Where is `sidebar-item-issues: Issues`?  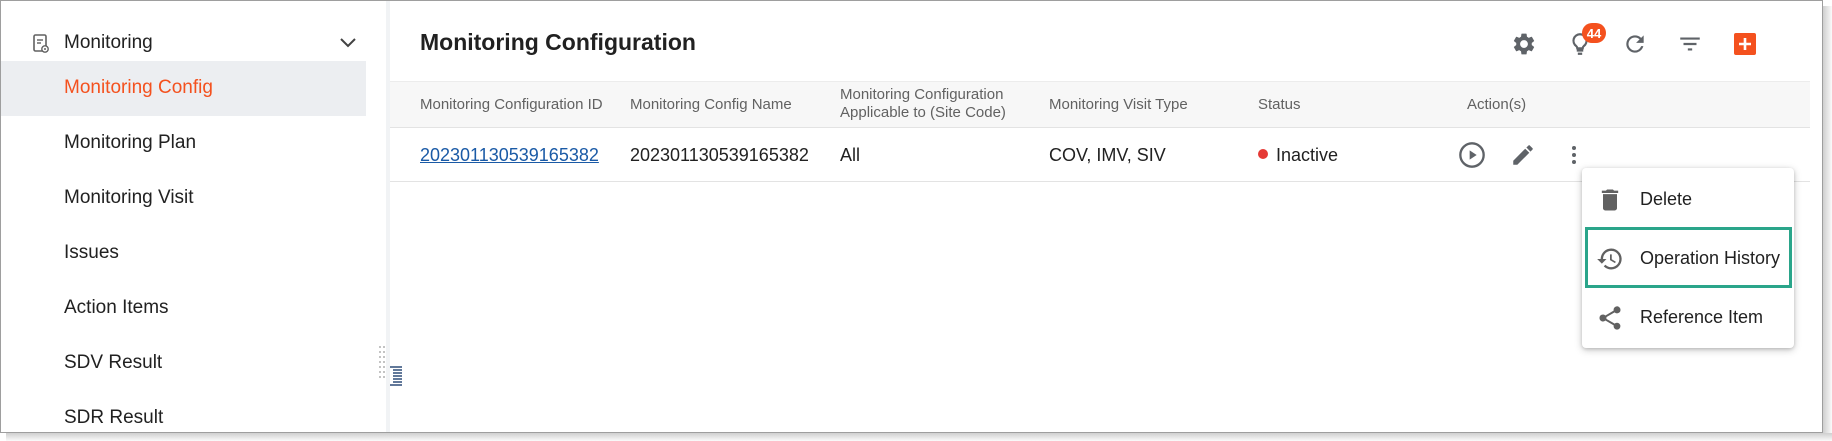 sidebar-item-issues: Issues is located at coordinates (183, 253).